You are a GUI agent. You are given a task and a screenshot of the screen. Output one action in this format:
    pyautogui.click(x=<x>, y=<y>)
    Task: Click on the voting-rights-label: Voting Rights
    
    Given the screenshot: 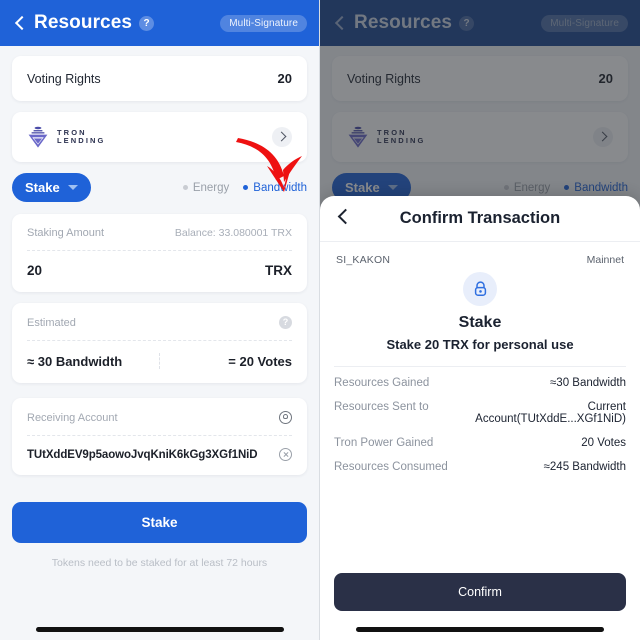 What is the action you would take?
    pyautogui.click(x=64, y=78)
    